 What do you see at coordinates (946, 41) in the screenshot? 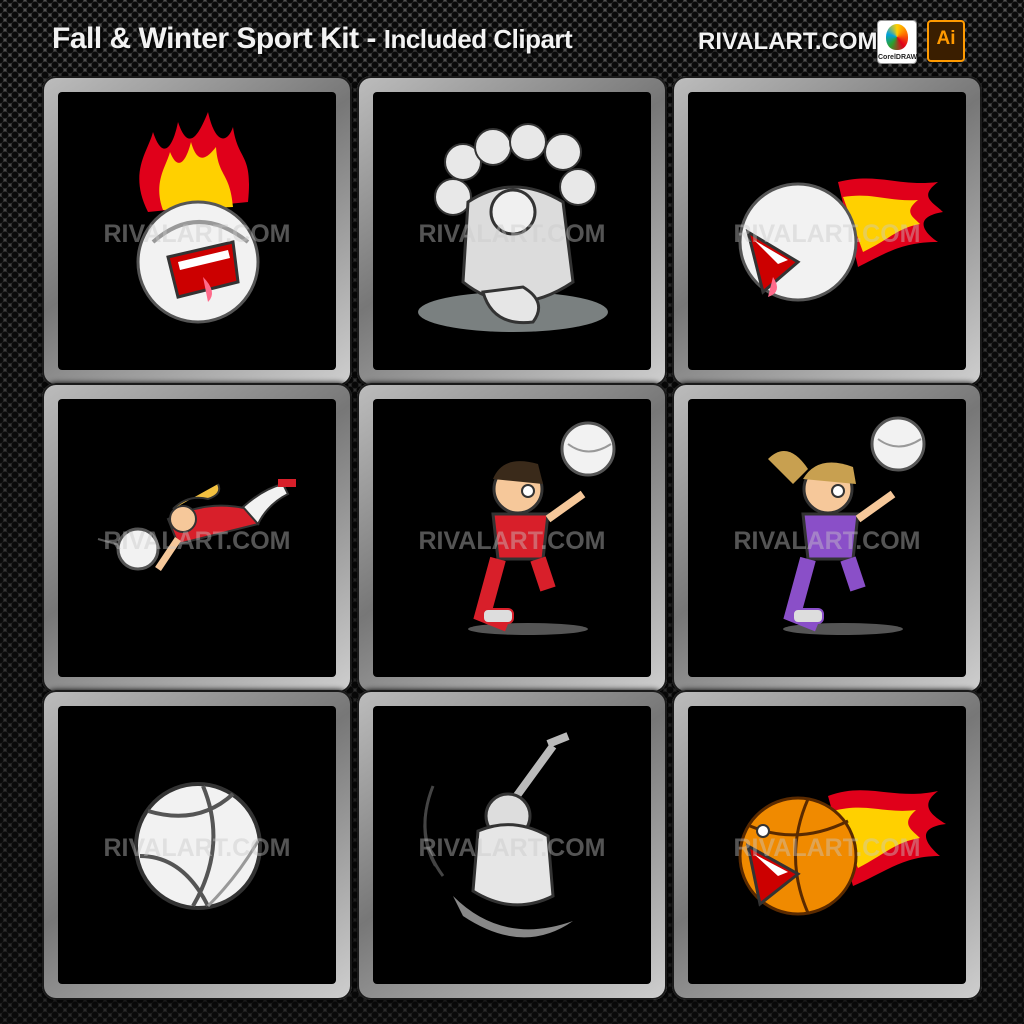
I see `illustrator-logo-icon: Ai` at bounding box center [946, 41].